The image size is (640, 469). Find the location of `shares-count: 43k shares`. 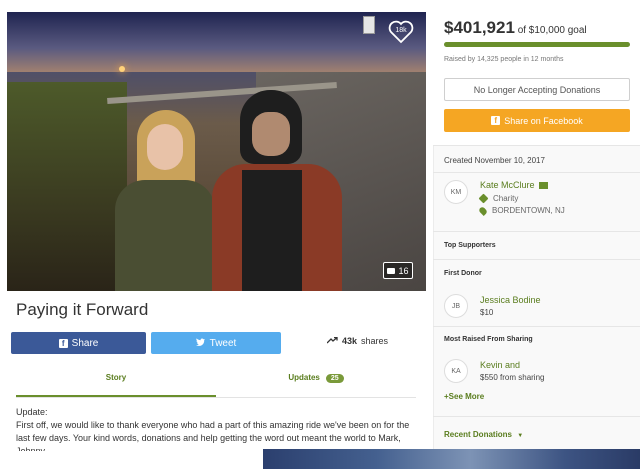

shares-count: 43k shares is located at coordinates (357, 341).